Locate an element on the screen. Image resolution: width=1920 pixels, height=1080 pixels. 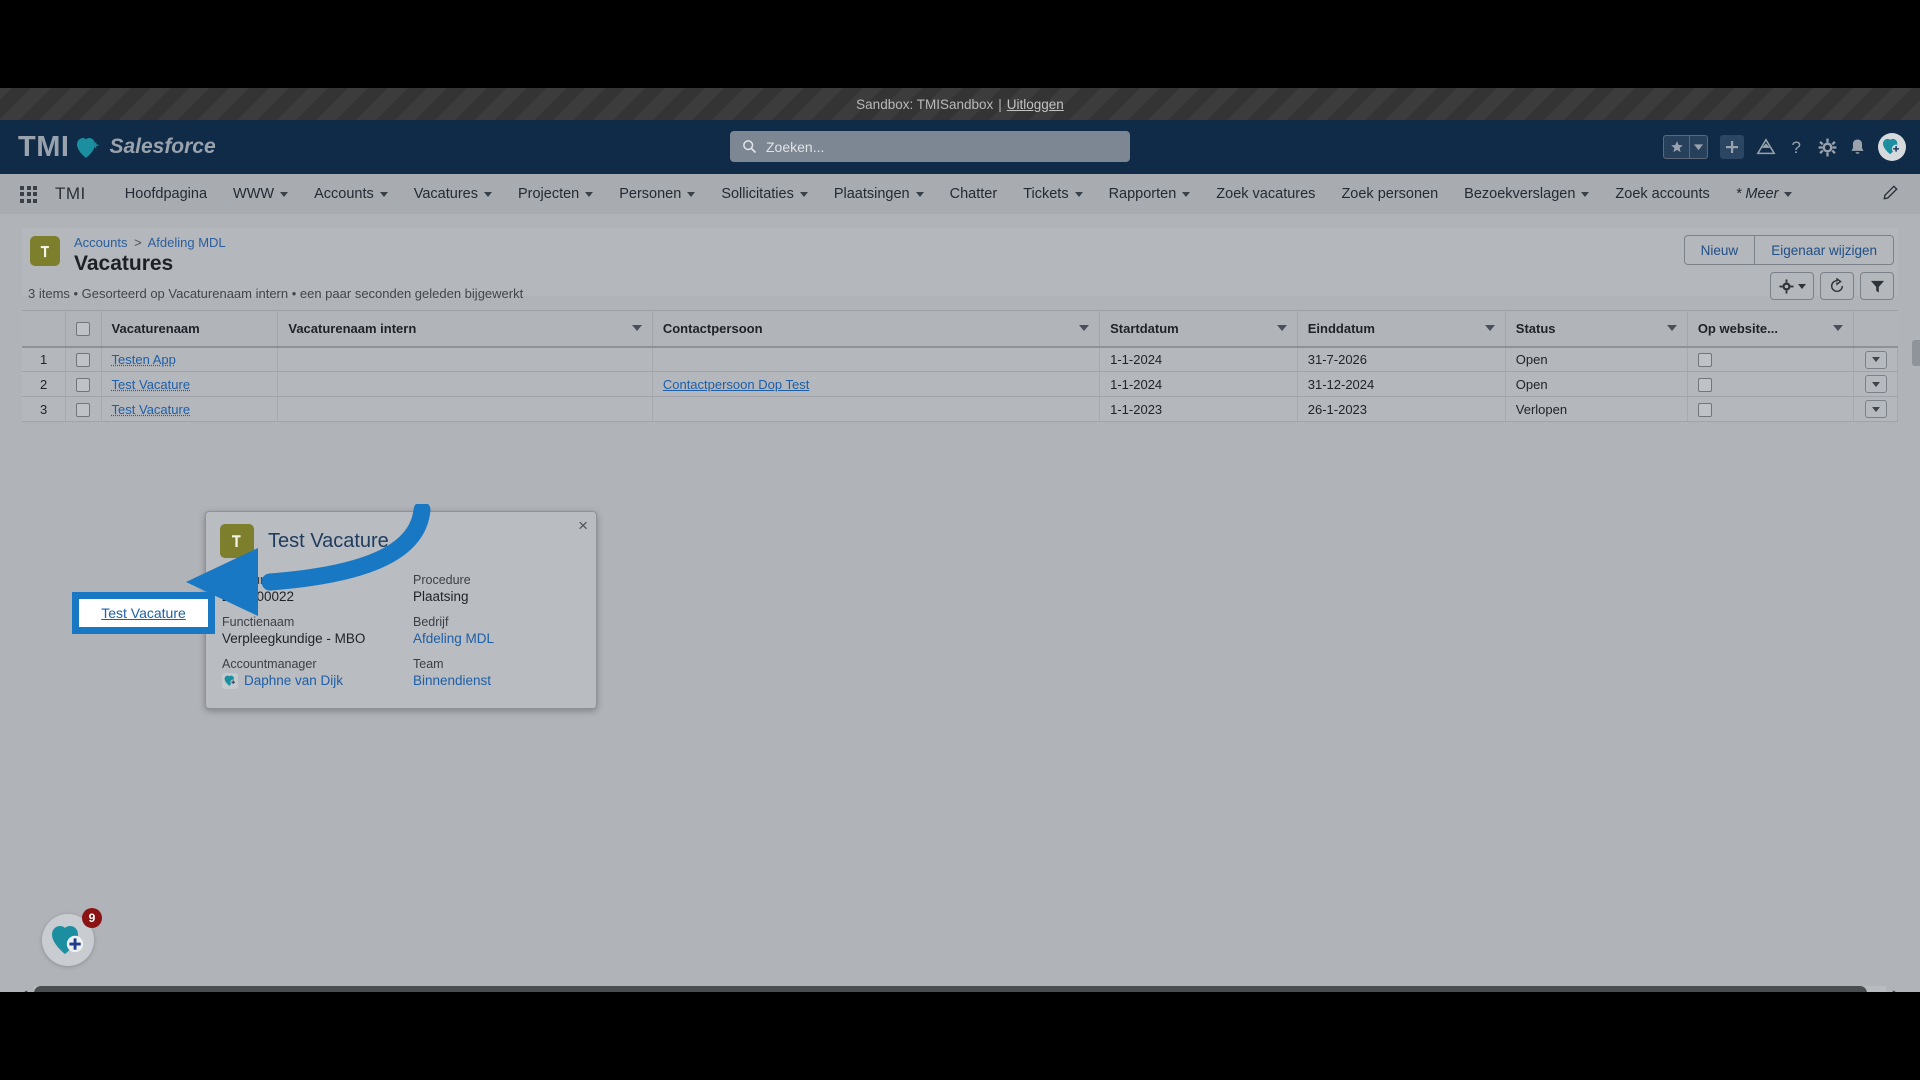
heart-plus-icon: 9 is located at coordinates (72, 937).